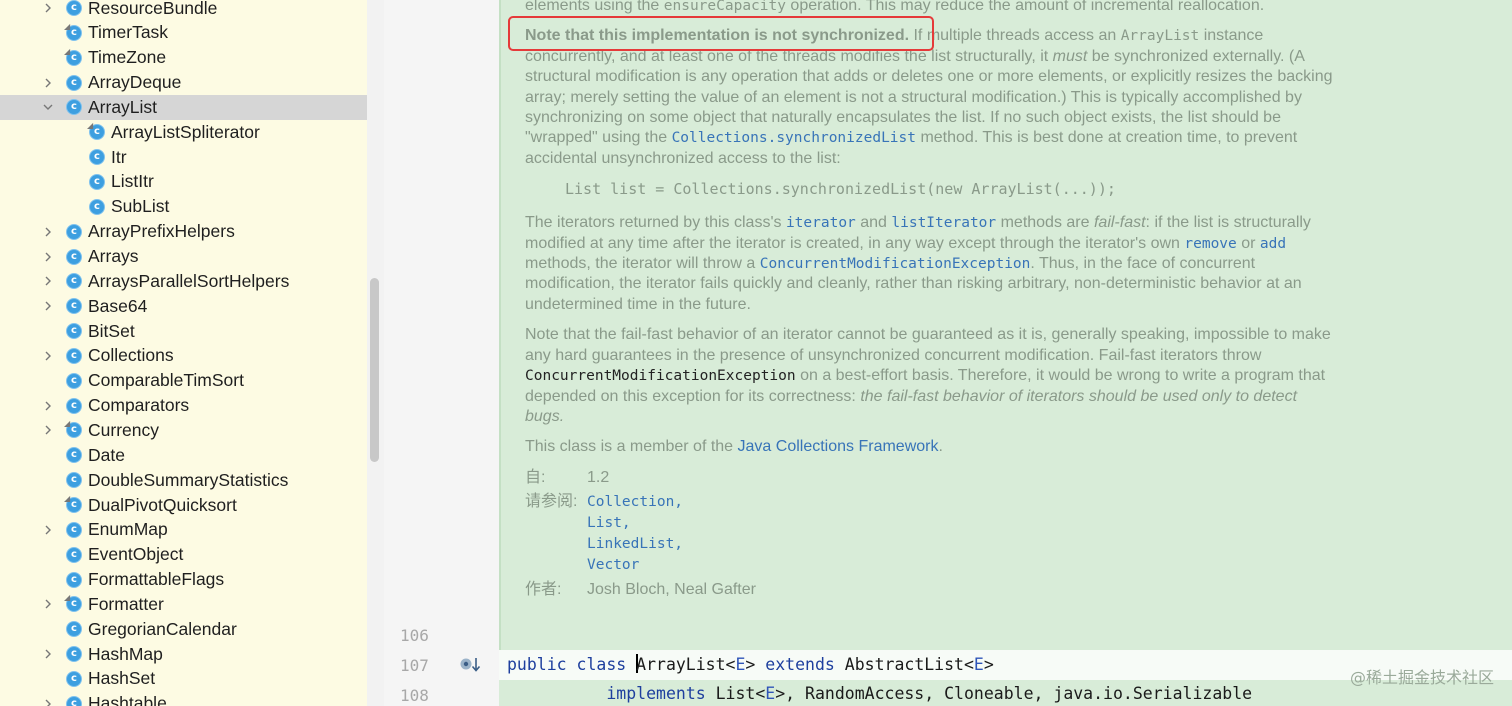  What do you see at coordinates (183, 480) in the screenshot?
I see `tree-item: c DoubleSummaryStatistics` at bounding box center [183, 480].